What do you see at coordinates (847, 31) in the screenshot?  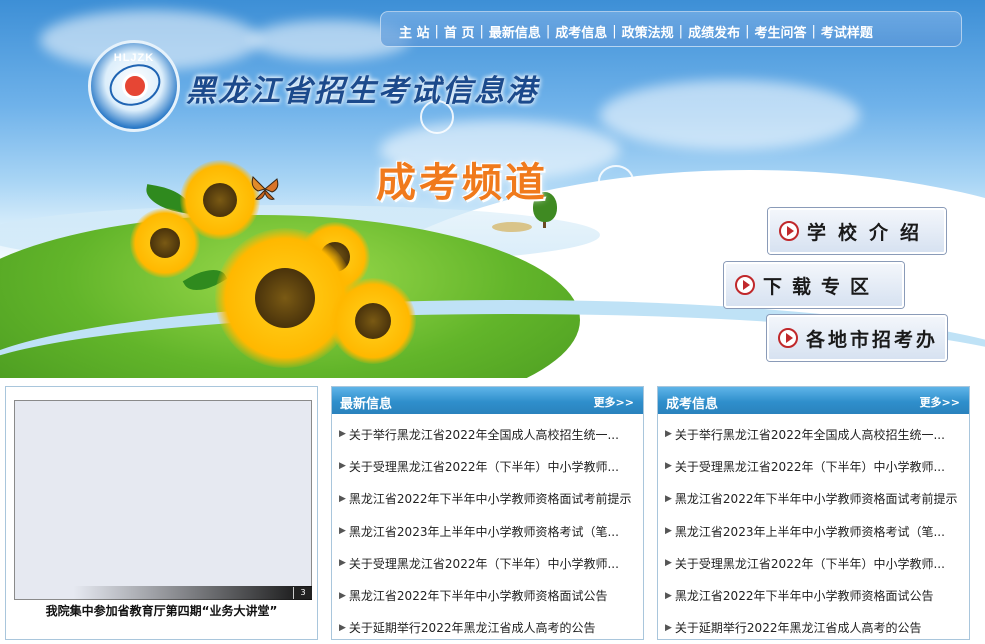 I see `nav-item-sample-questions: 考试样题` at bounding box center [847, 31].